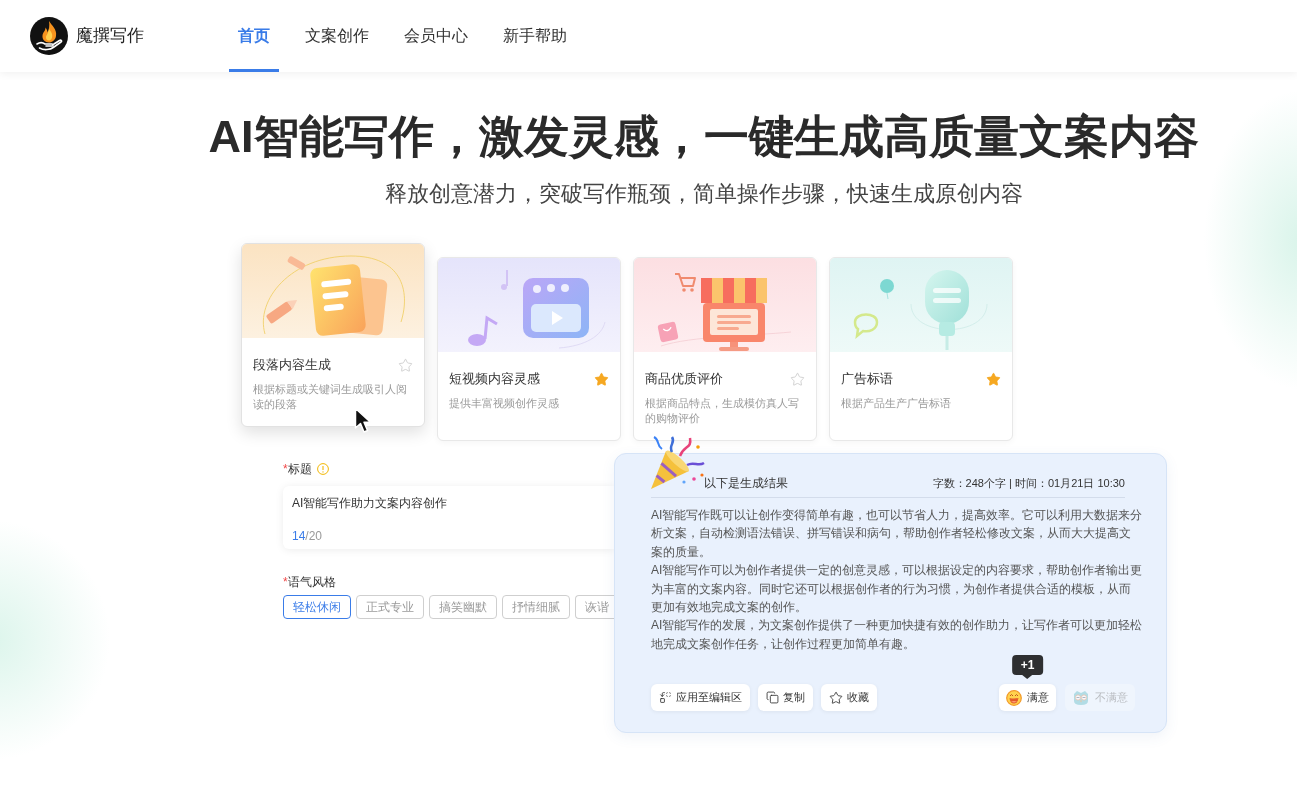  What do you see at coordinates (665, 698) in the screenshot?
I see `replace-icon` at bounding box center [665, 698].